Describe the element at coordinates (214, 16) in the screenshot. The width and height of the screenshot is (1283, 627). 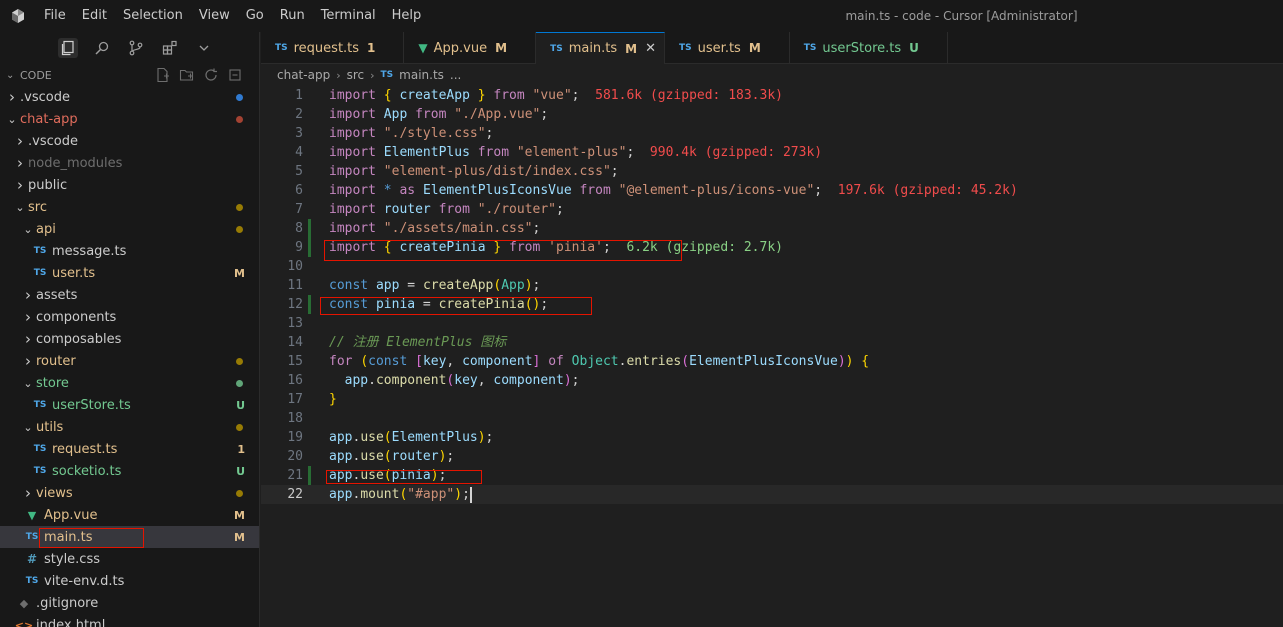
I see `menu-item-view: View` at that location.